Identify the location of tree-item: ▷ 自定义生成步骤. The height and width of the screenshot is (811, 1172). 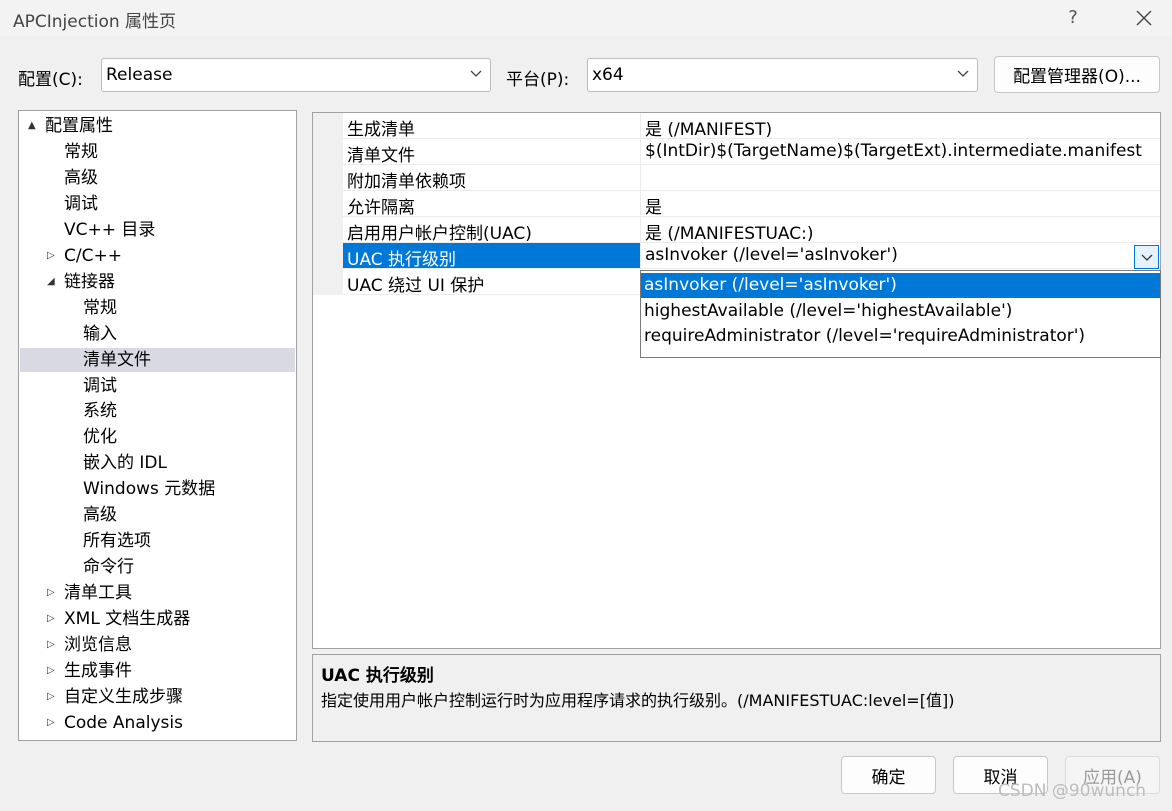
(157, 697).